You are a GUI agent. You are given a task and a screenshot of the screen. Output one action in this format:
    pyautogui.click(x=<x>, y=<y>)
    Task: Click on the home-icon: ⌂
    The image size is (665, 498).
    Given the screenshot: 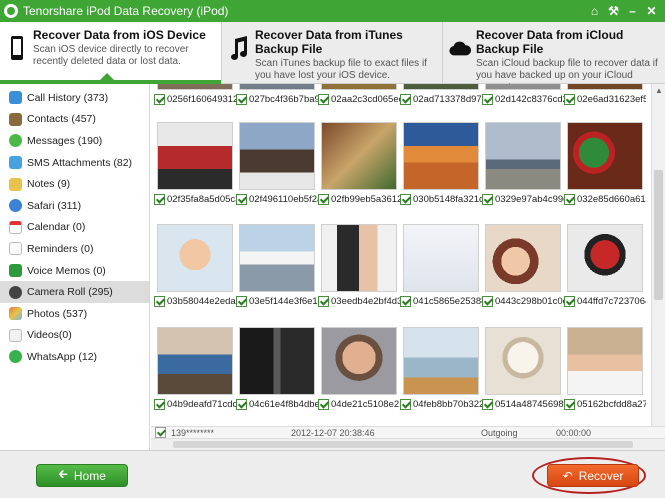 What is the action you would take?
    pyautogui.click(x=594, y=11)
    